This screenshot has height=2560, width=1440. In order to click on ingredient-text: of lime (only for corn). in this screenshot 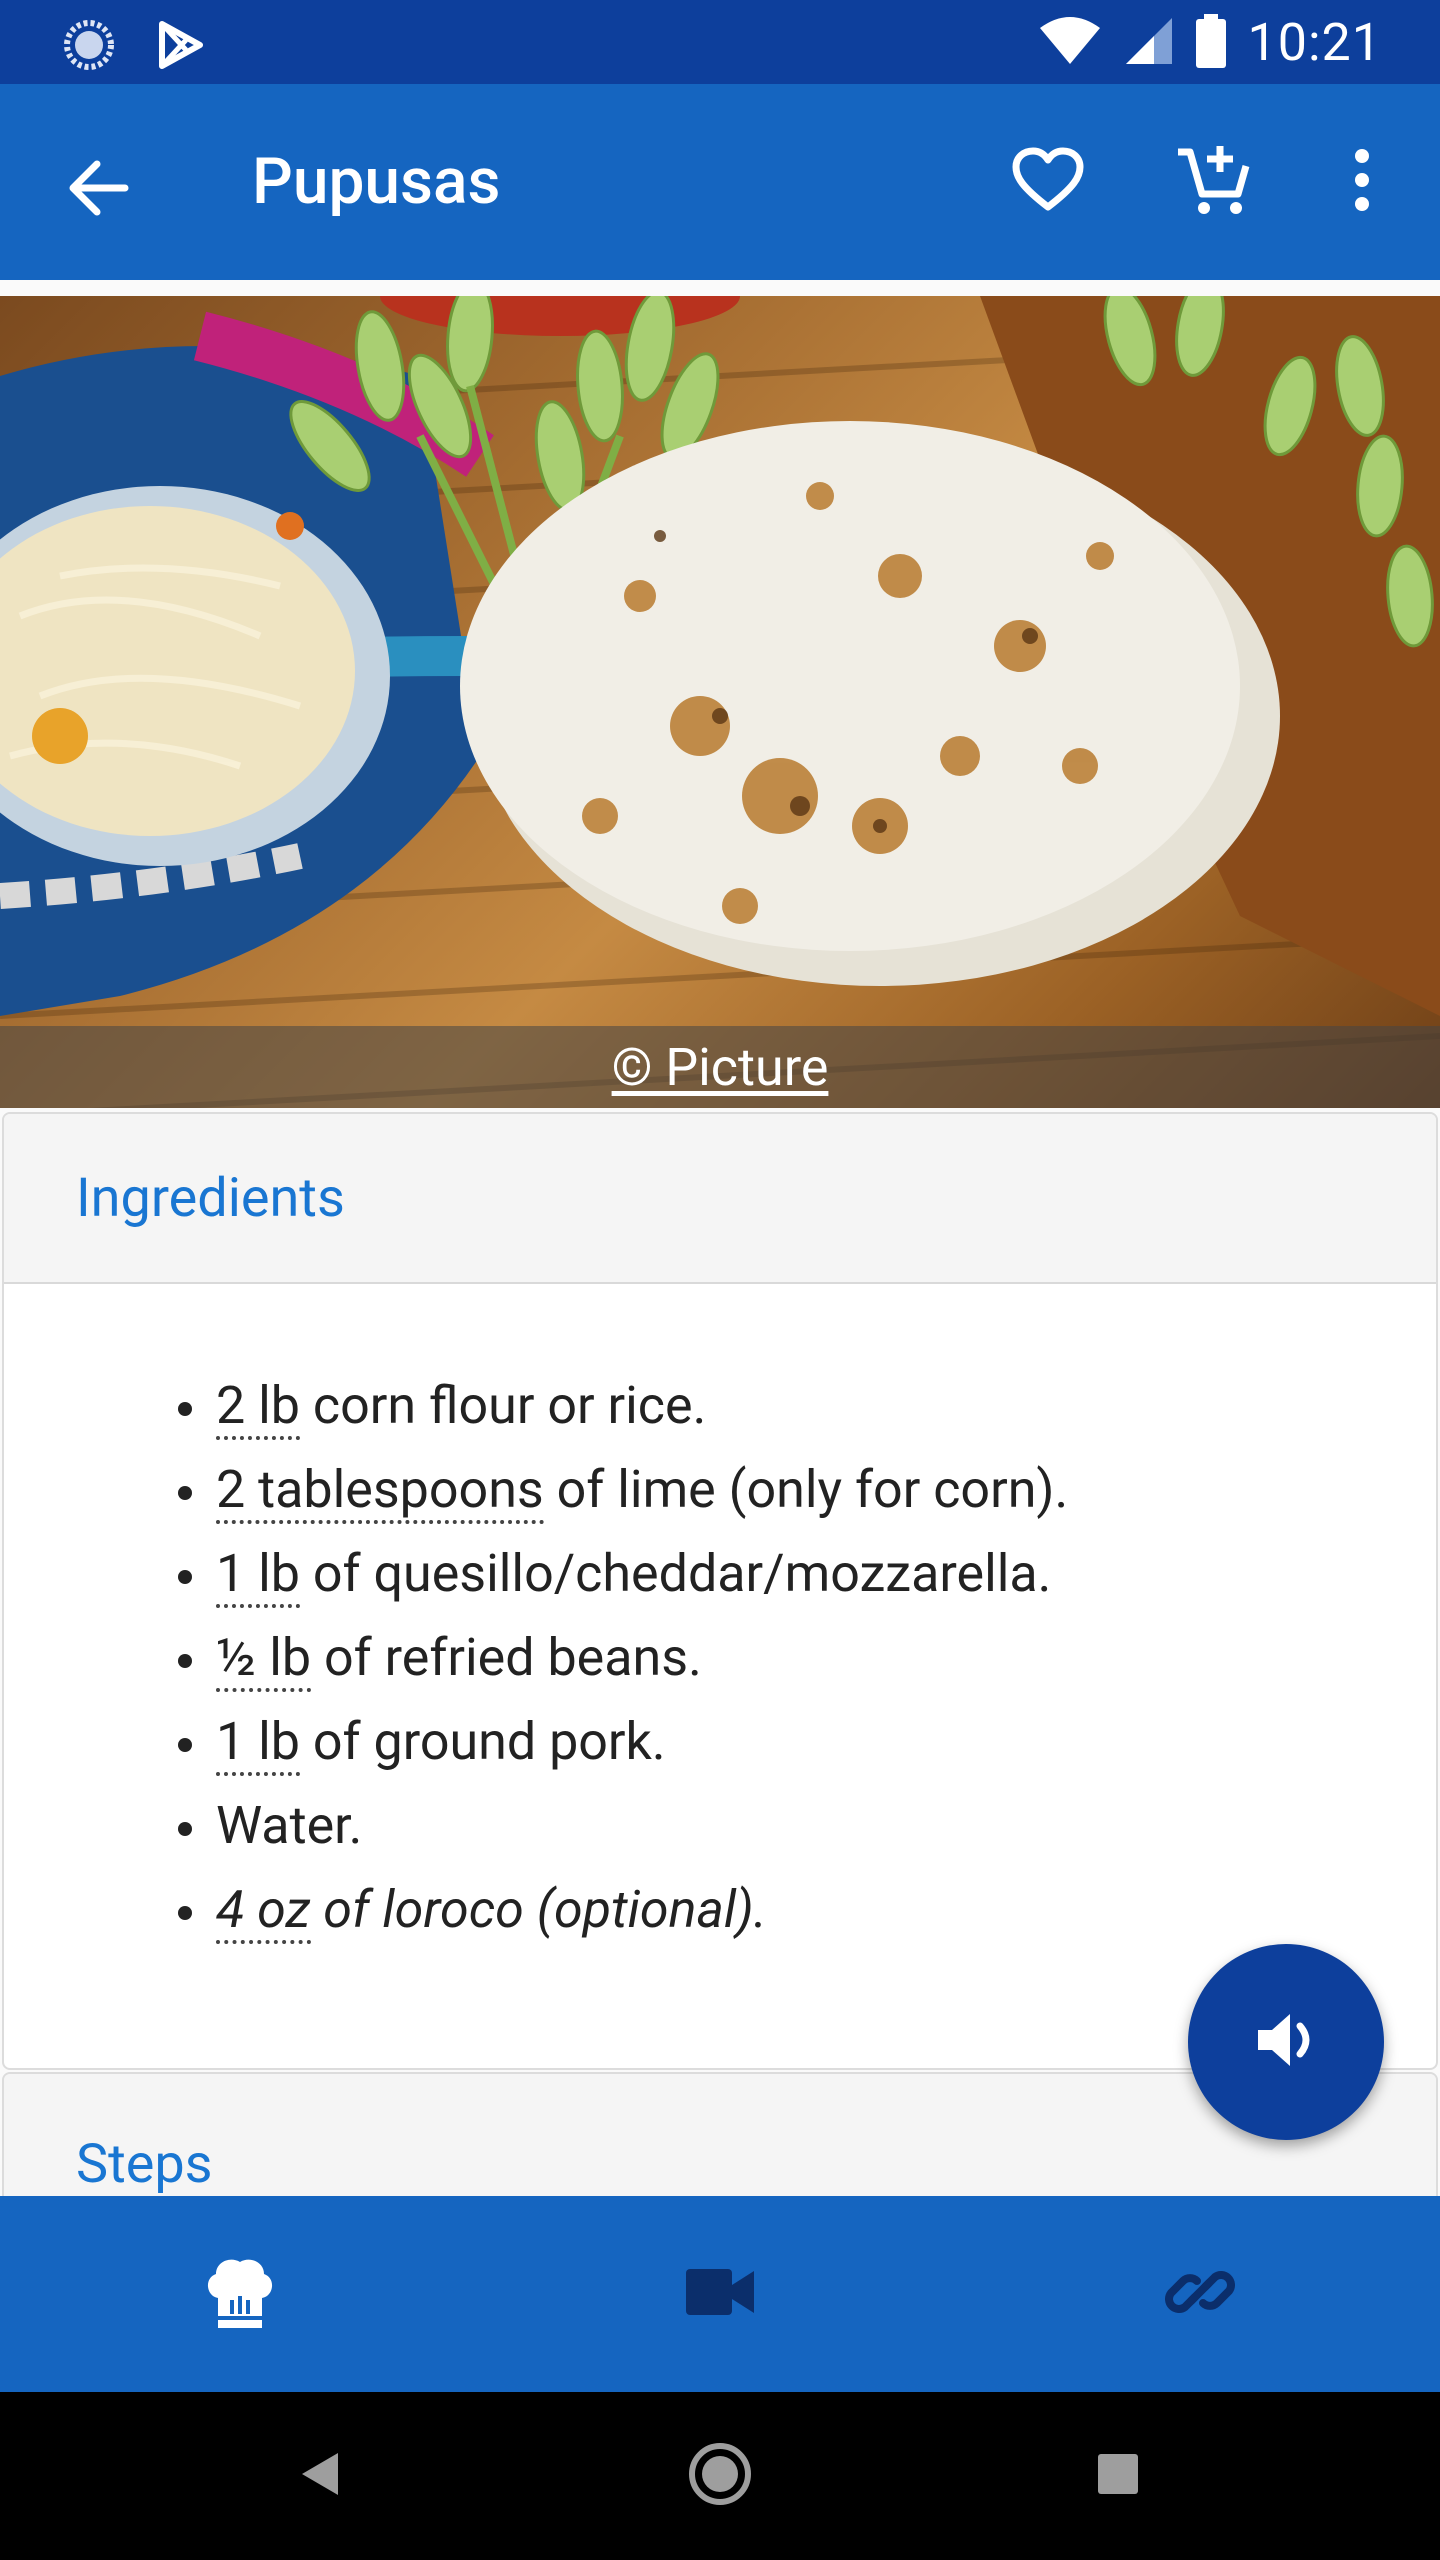, I will do `click(806, 1489)`.